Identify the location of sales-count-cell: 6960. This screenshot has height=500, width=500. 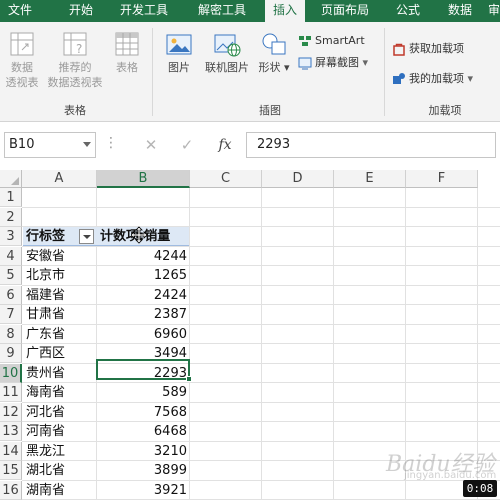
(143, 334).